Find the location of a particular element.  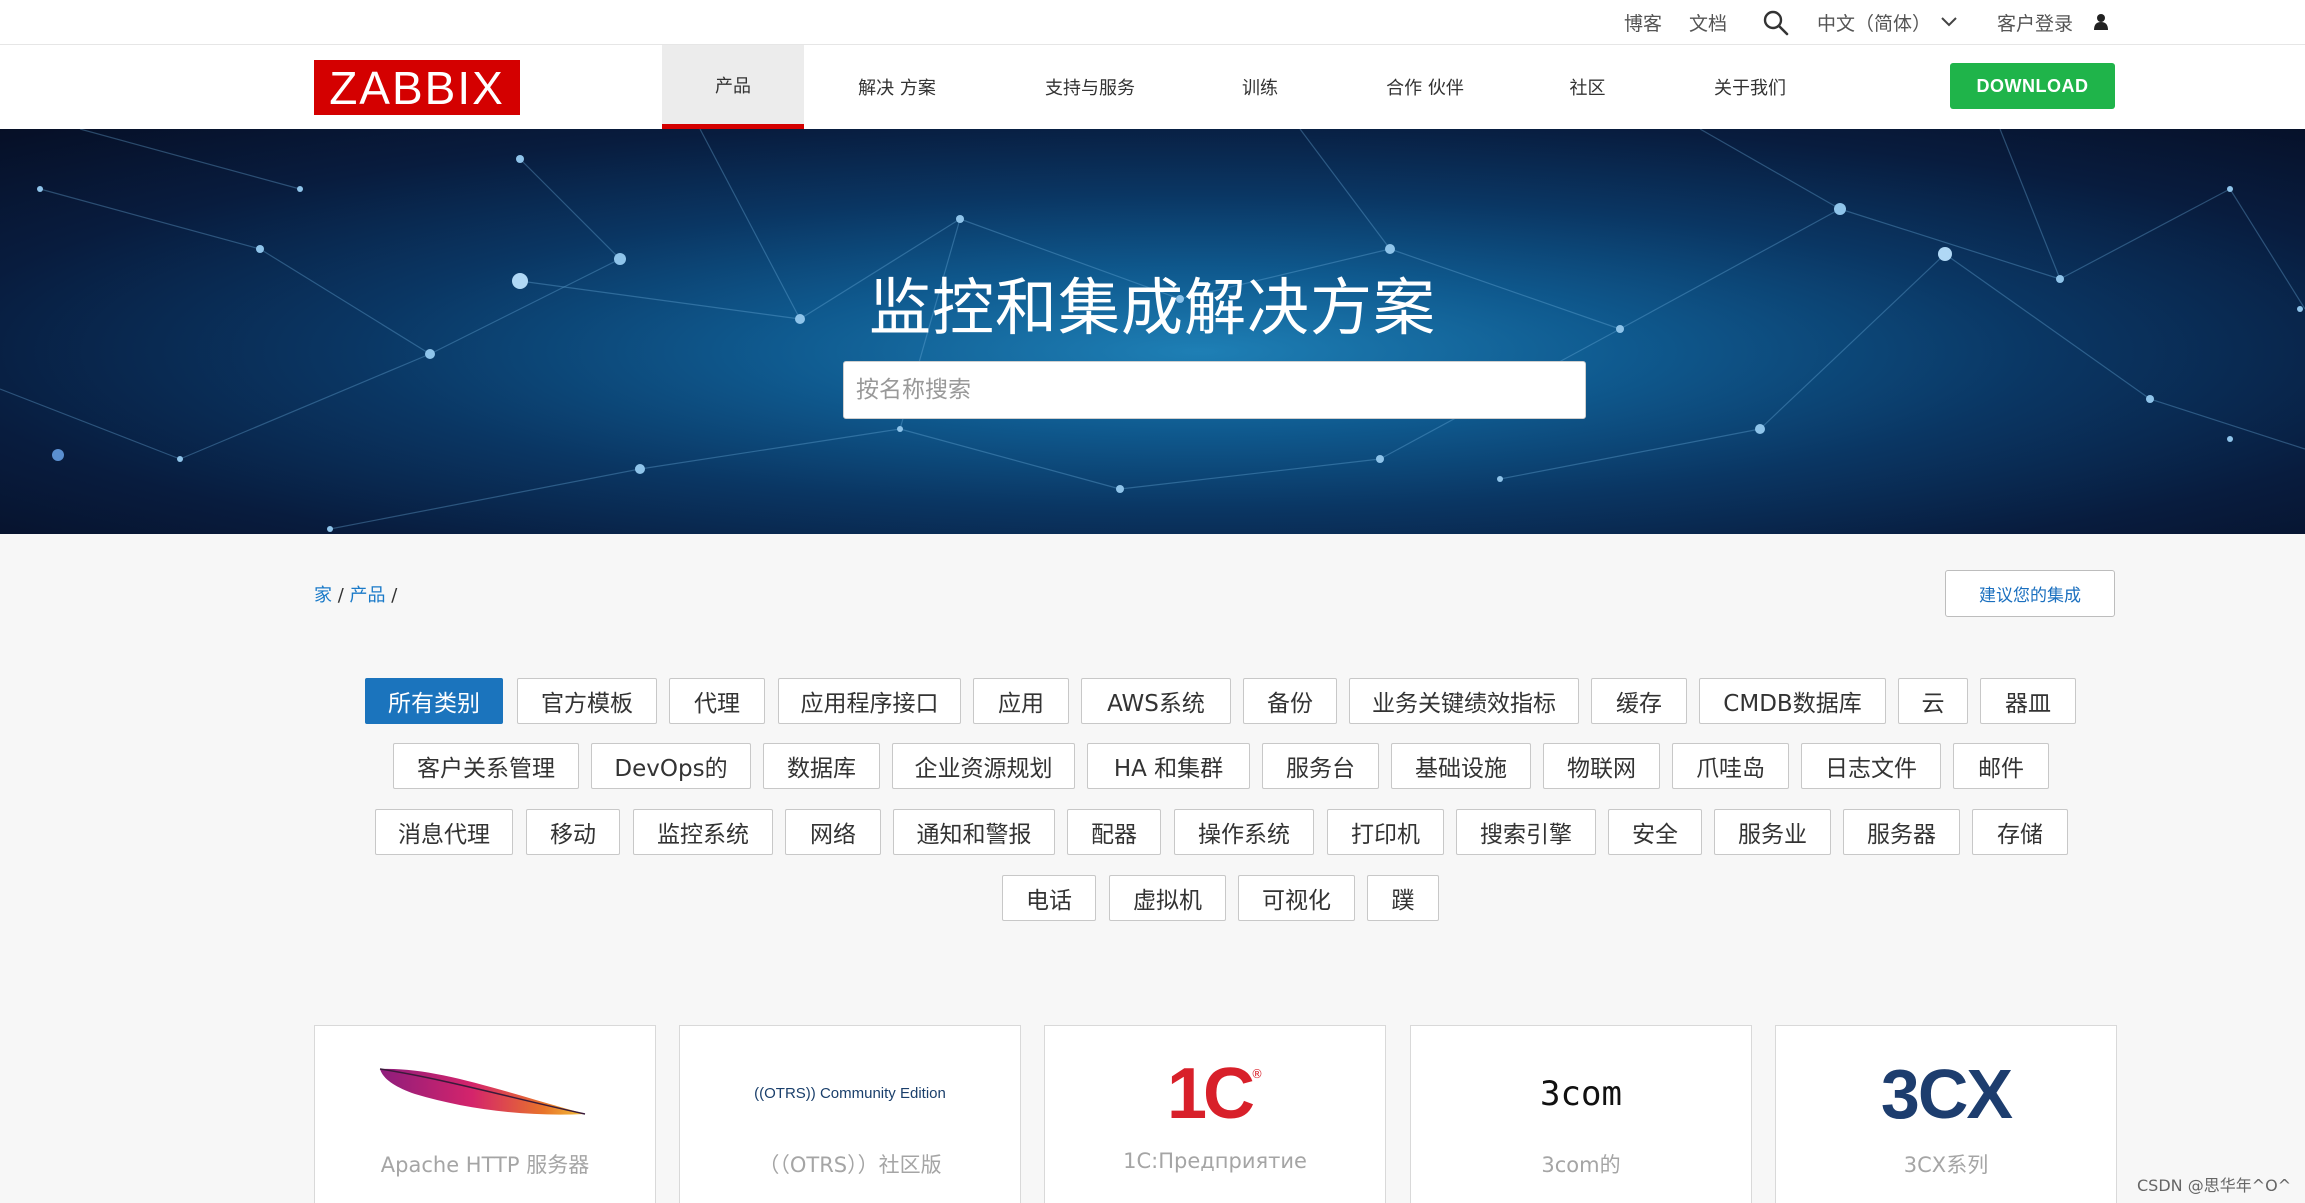

tag-backup: 备份 is located at coordinates (1290, 701).